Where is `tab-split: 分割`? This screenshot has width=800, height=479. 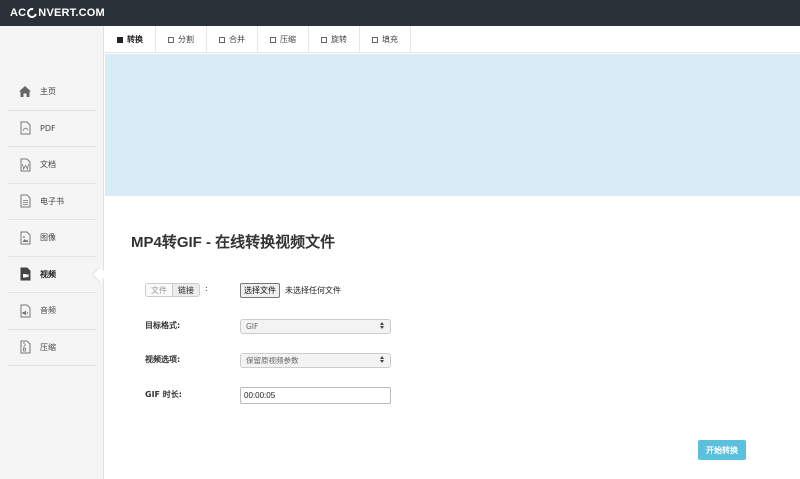 tab-split: 分割 is located at coordinates (181, 39).